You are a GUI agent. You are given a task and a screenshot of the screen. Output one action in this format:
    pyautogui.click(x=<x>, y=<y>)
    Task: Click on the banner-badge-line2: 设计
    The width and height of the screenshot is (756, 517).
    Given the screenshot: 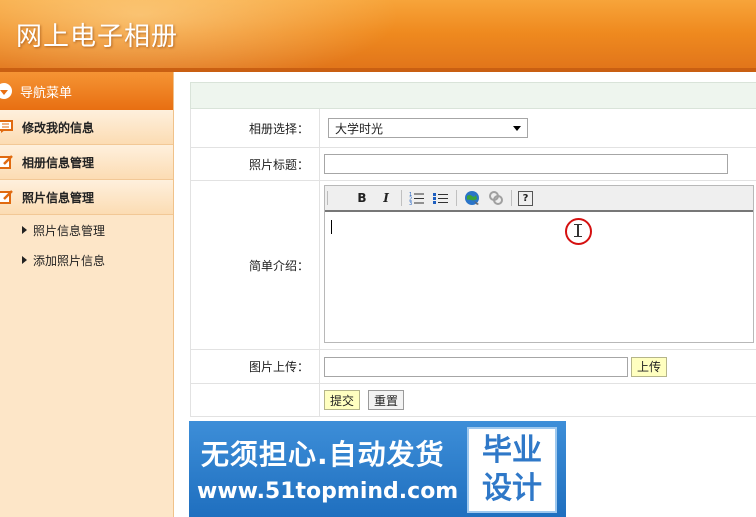 What is the action you would take?
    pyautogui.click(x=512, y=488)
    